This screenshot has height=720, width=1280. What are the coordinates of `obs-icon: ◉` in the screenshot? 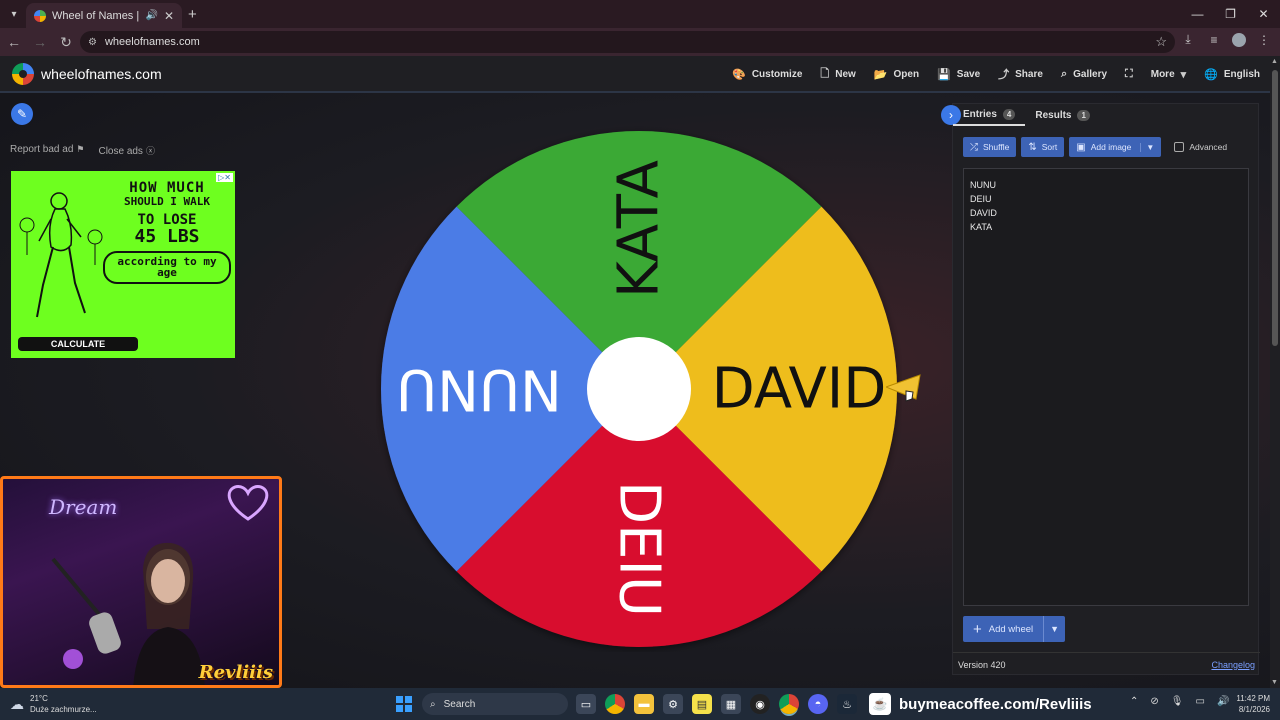 It's located at (760, 704).